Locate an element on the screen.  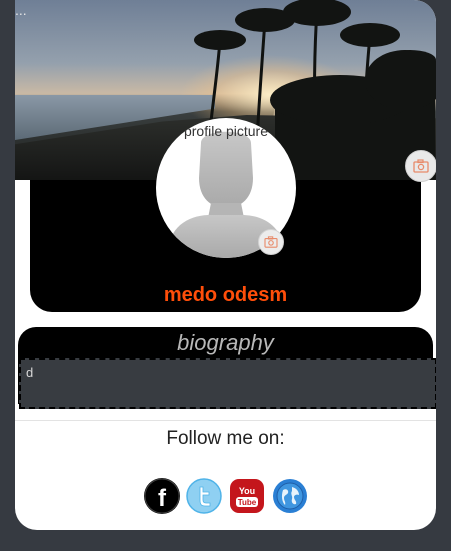
username: medo odesm is located at coordinates (225, 295).